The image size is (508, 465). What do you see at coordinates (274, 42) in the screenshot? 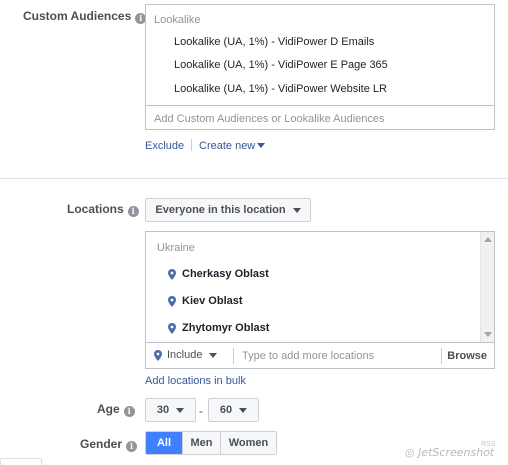
I see `audience-item: Lookalike (UA, 1%) - VidiPower D Emails` at bounding box center [274, 42].